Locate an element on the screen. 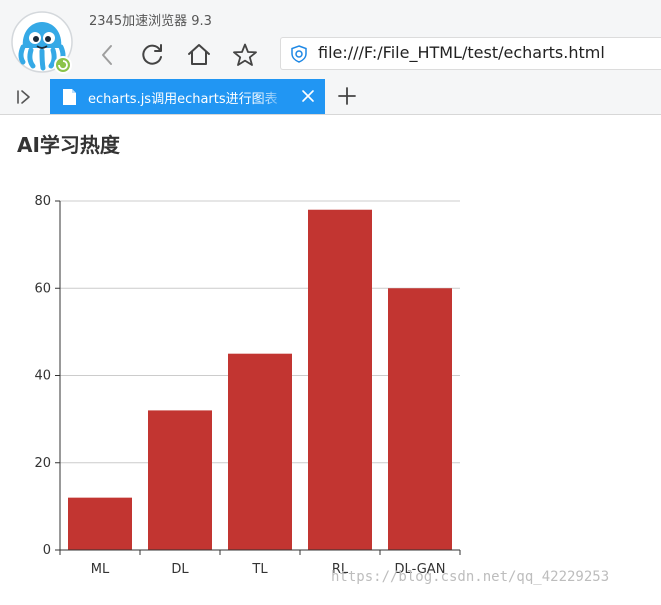 This screenshot has width=661, height=605. tab-title: echarts.js调用echarts进行图表 is located at coordinates (183, 99).